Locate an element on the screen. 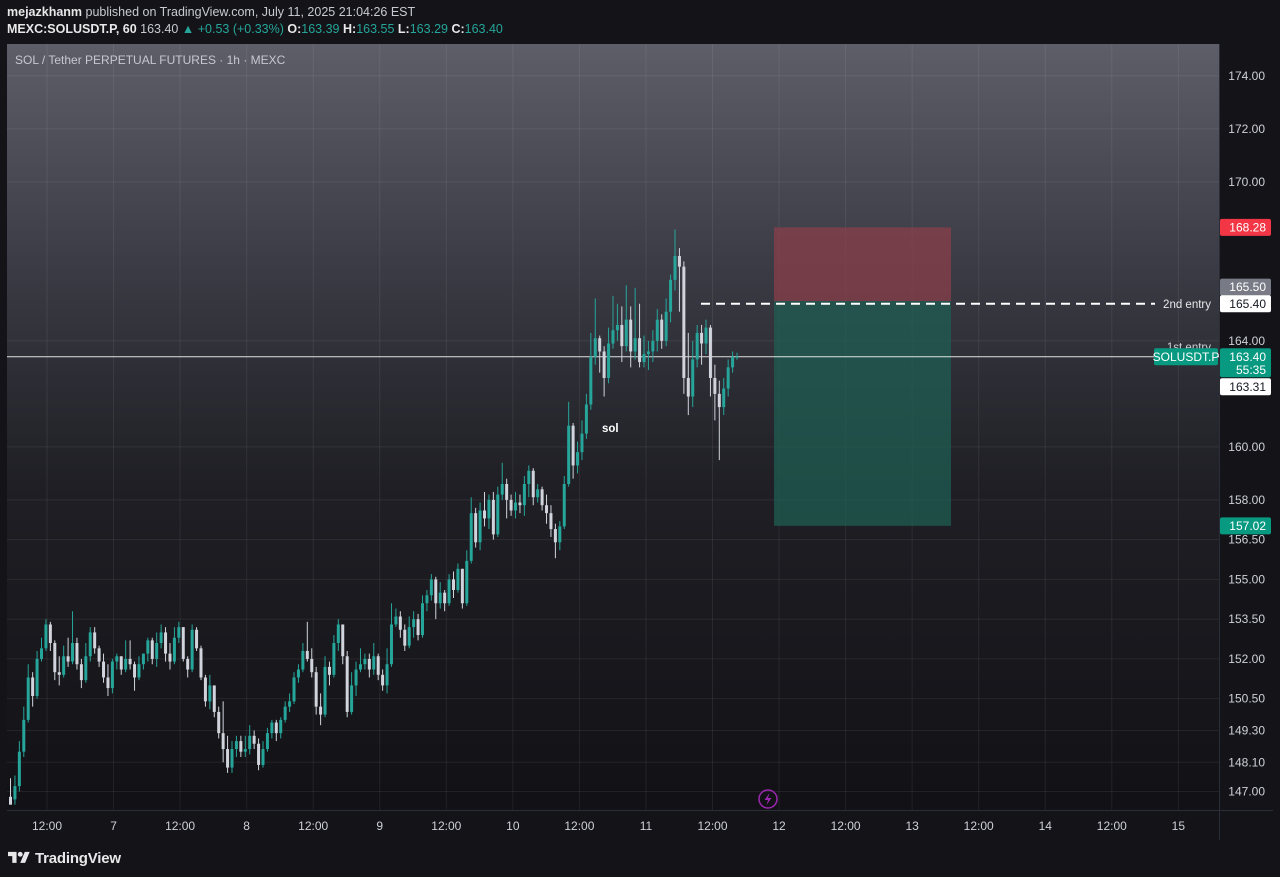 The height and width of the screenshot is (877, 1280). x-tick-label: 8 is located at coordinates (246, 826).